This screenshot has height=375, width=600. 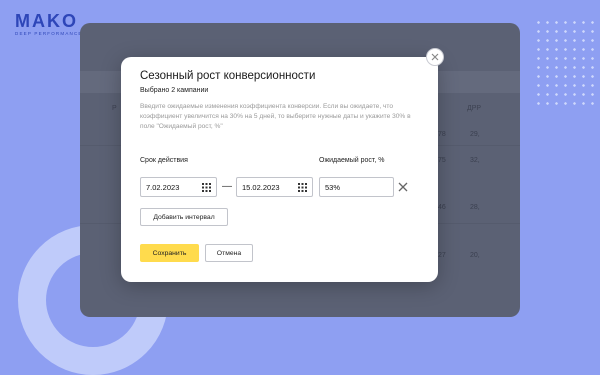 I want to click on table-cell: 32,, so click(x=475, y=160).